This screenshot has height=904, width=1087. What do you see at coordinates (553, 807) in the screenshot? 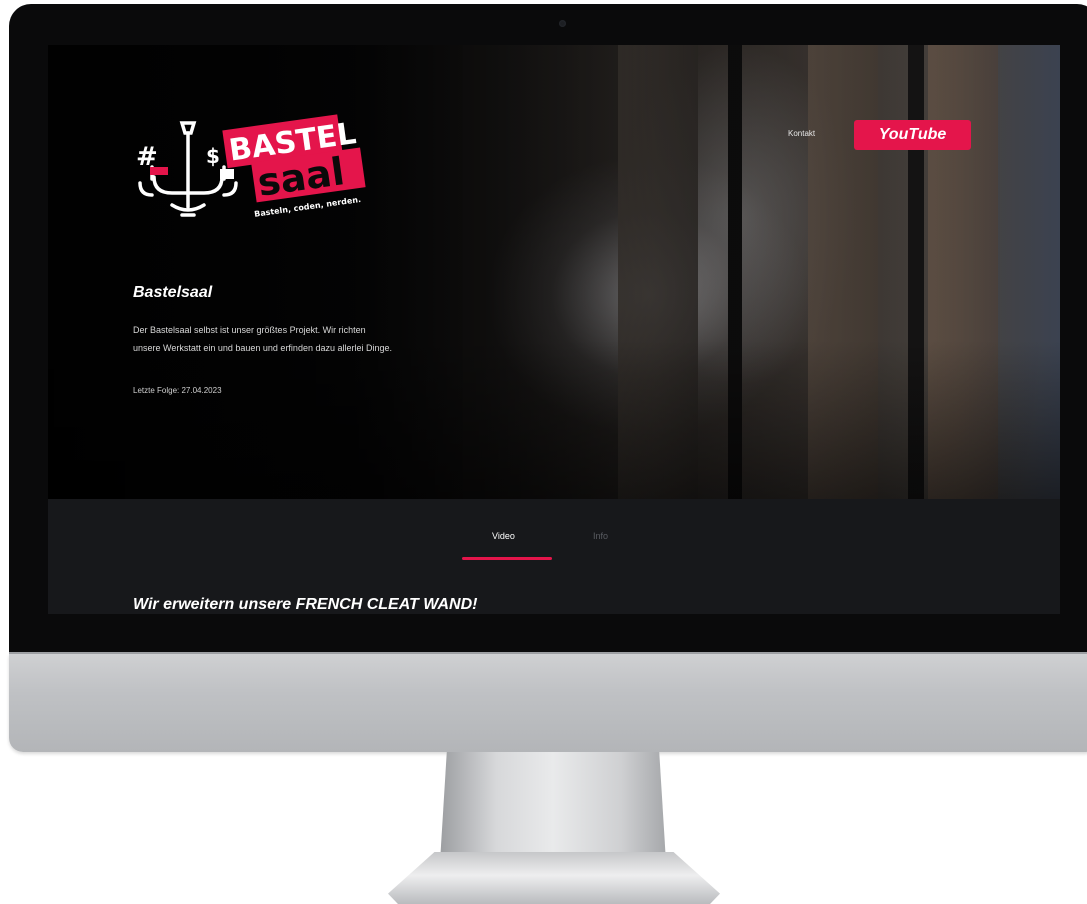
I see `monitor-stand` at bounding box center [553, 807].